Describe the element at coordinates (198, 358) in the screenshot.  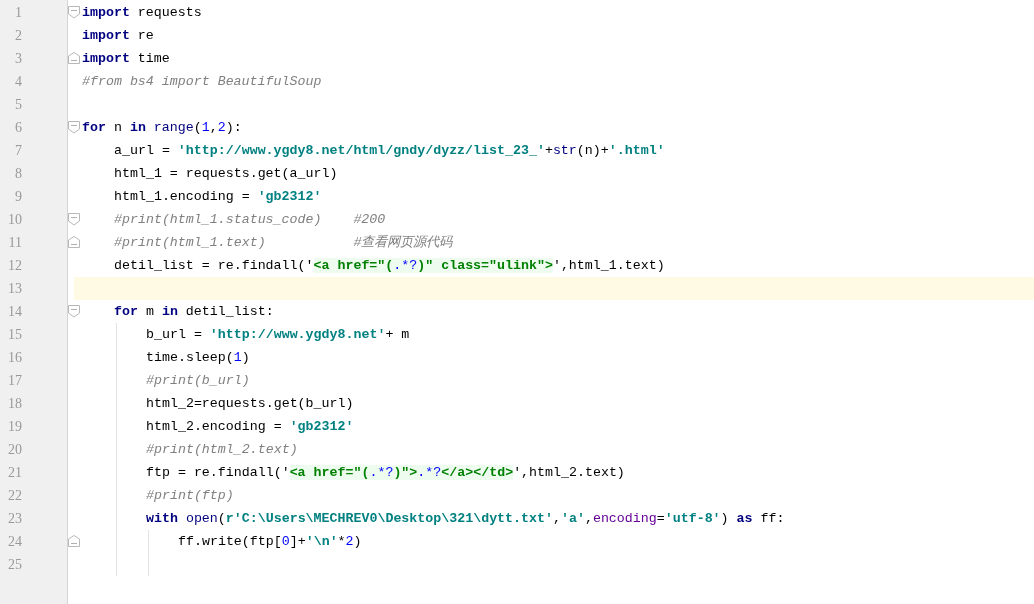
I see `code-line: time.sleep(1)` at that location.